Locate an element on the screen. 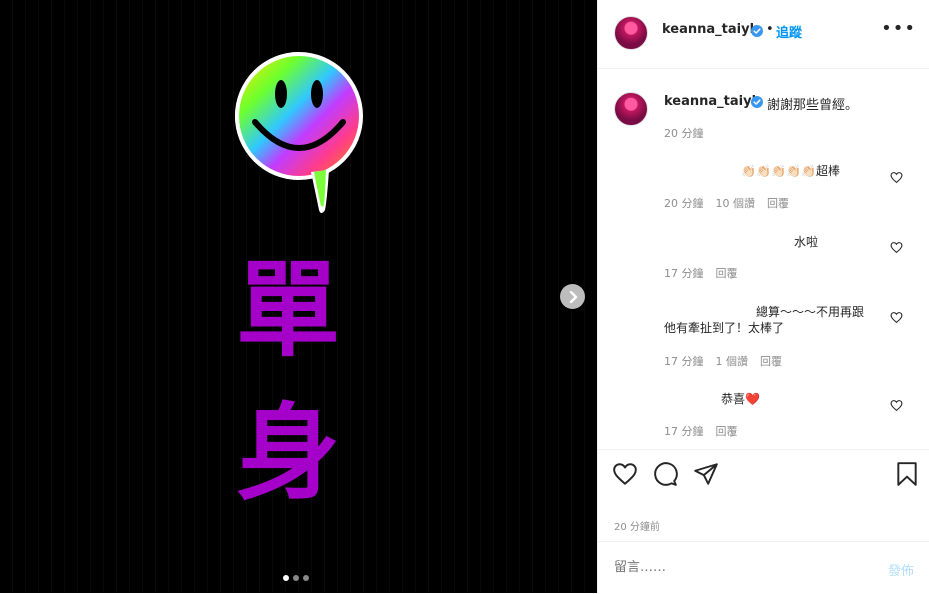 The image size is (929, 594). header-username: keanna_taiyh is located at coordinates (710, 29).